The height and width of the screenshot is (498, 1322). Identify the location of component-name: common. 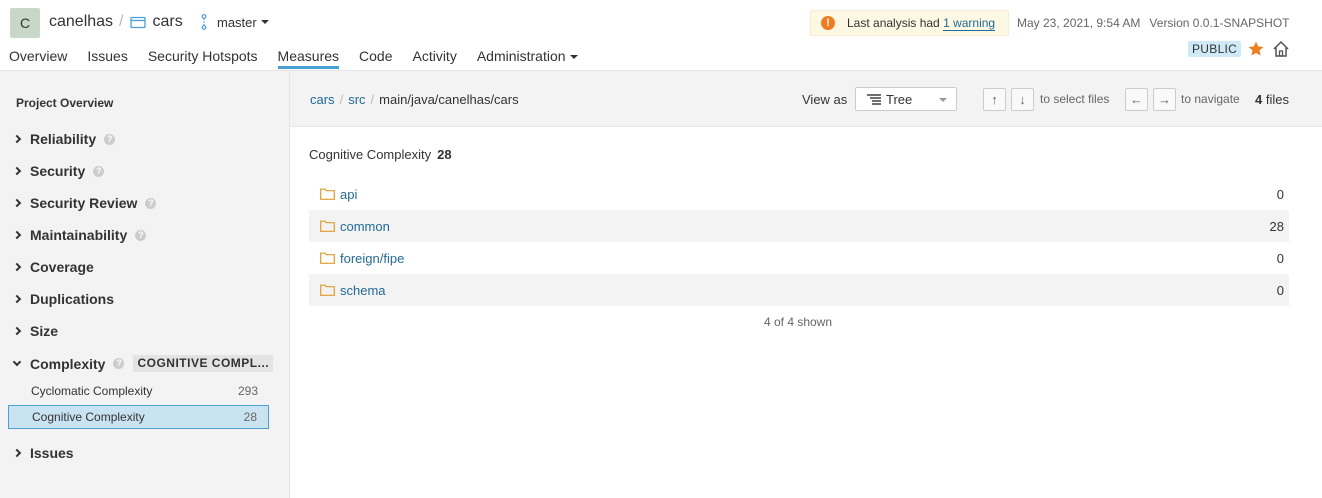
(355, 226).